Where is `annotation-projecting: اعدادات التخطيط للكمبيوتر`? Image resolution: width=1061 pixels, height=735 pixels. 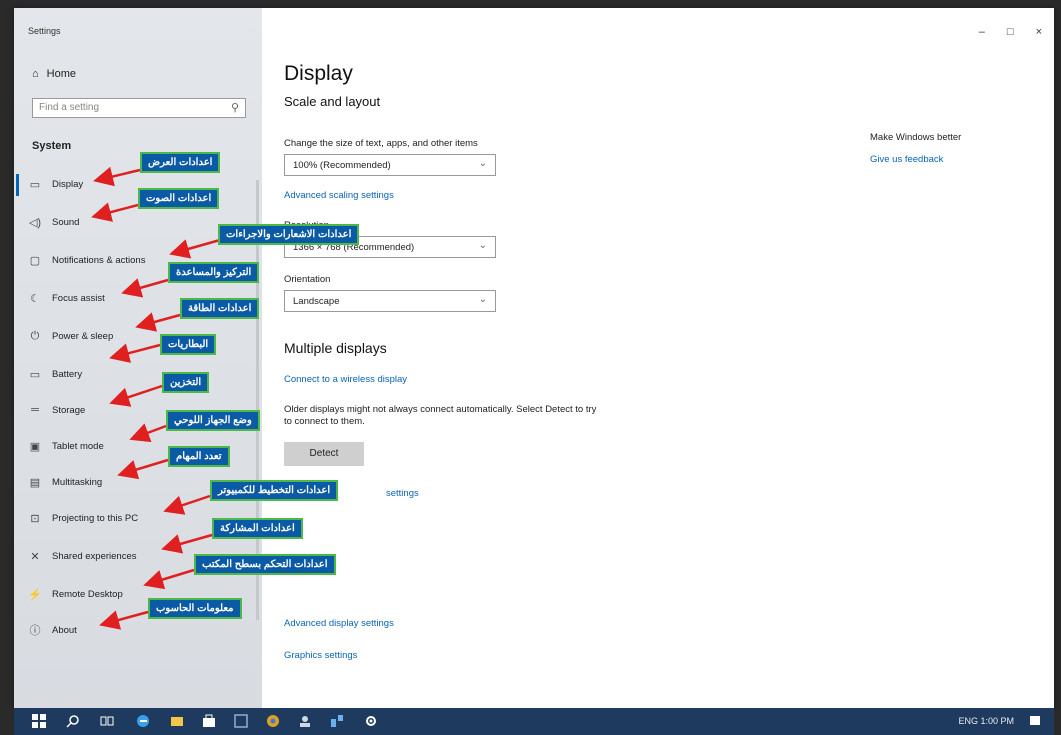 annotation-projecting: اعدادات التخطيط للكمبيوتر is located at coordinates (274, 490).